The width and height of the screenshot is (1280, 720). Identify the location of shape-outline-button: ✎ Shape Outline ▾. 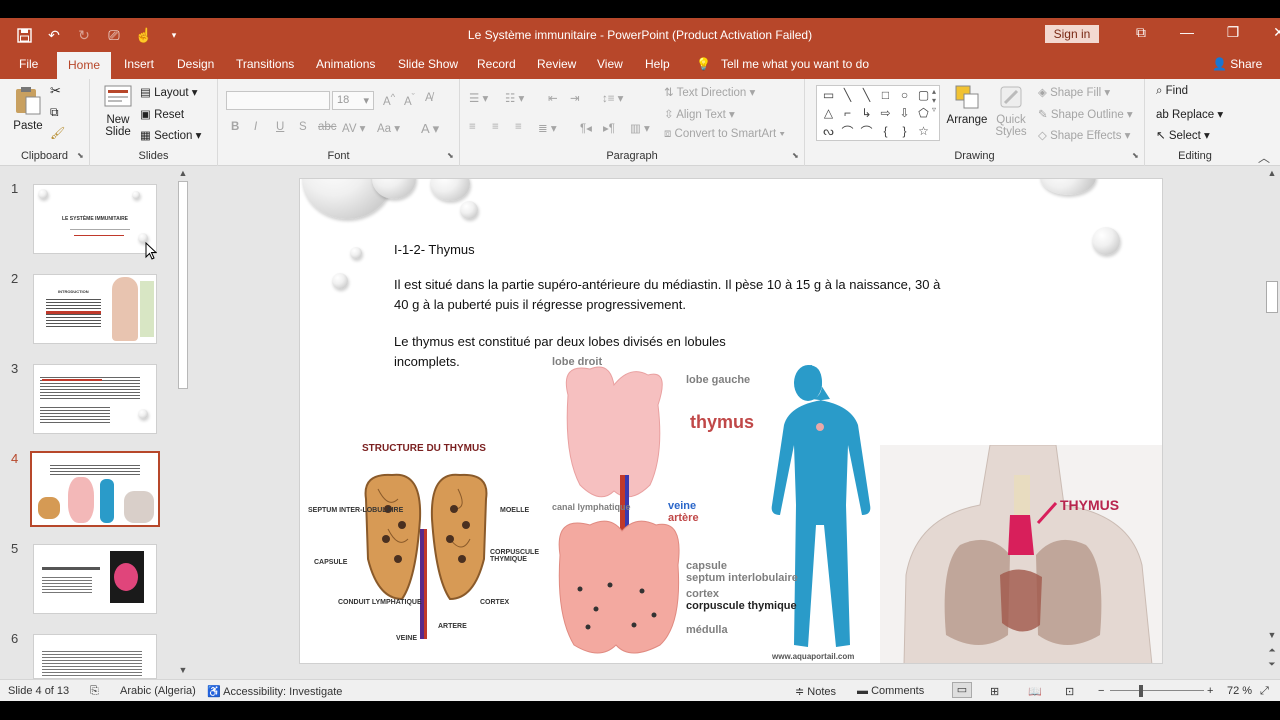
(1085, 114).